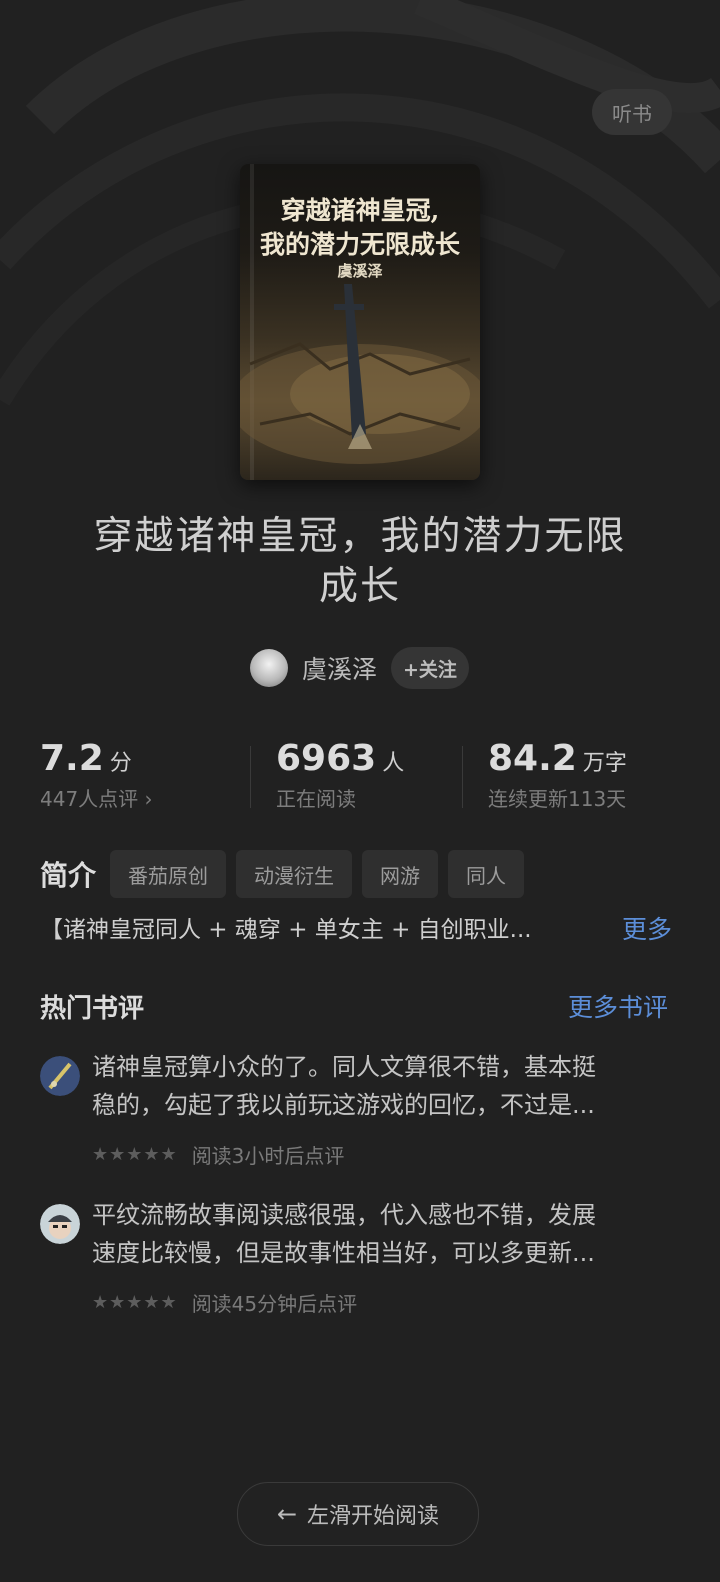 The width and height of the screenshot is (720, 1582). Describe the element at coordinates (120, 763) in the screenshot. I see `rating-unit: 分` at that location.